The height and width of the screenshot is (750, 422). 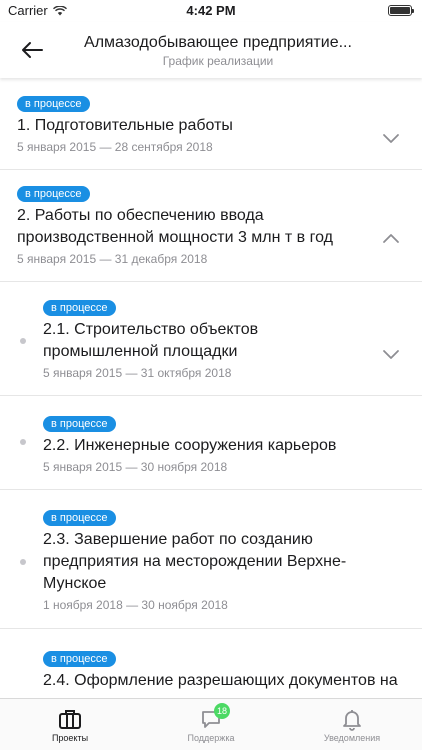 I want to click on notification-count-badge: 18, so click(x=222, y=711).